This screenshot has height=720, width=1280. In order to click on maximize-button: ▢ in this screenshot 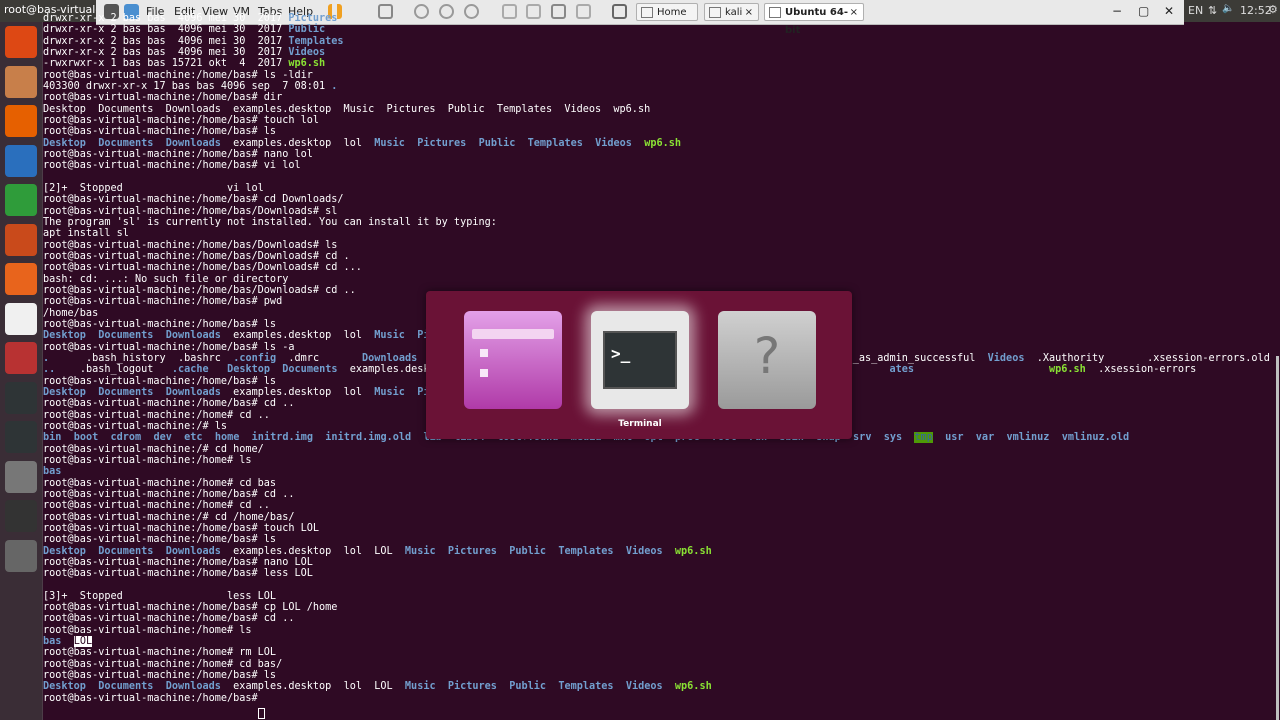, I will do `click(1143, 11)`.